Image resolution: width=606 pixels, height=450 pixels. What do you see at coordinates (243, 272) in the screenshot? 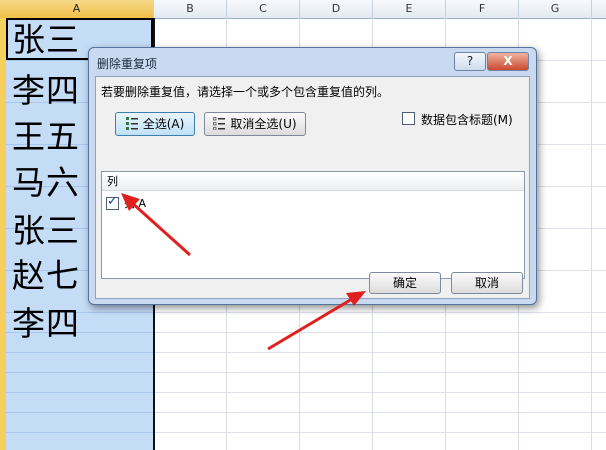
I see `annotation-arrows` at bounding box center [243, 272].